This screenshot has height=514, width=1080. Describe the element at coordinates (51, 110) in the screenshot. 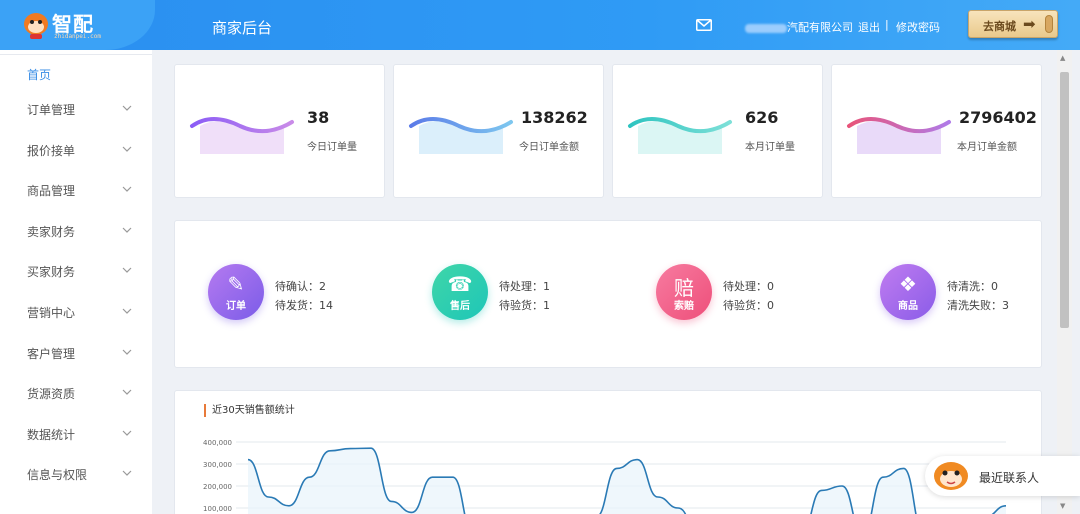

I see `sidebar-item-label: 订单管理` at that location.